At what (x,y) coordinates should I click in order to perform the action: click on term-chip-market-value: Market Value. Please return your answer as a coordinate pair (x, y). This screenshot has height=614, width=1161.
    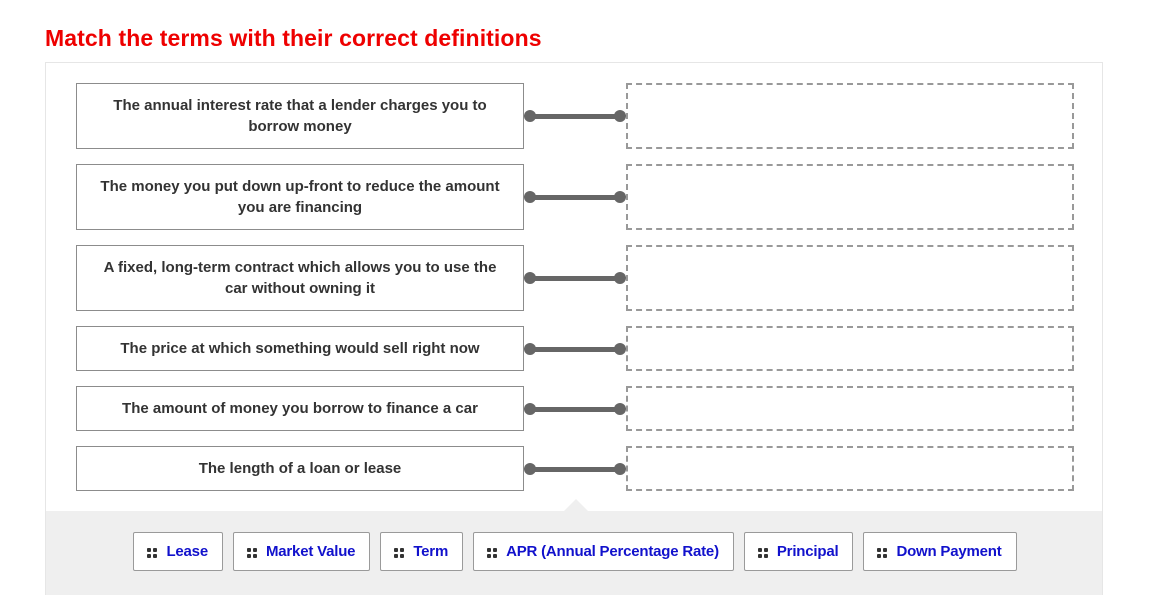
    Looking at the image, I should click on (301, 551).